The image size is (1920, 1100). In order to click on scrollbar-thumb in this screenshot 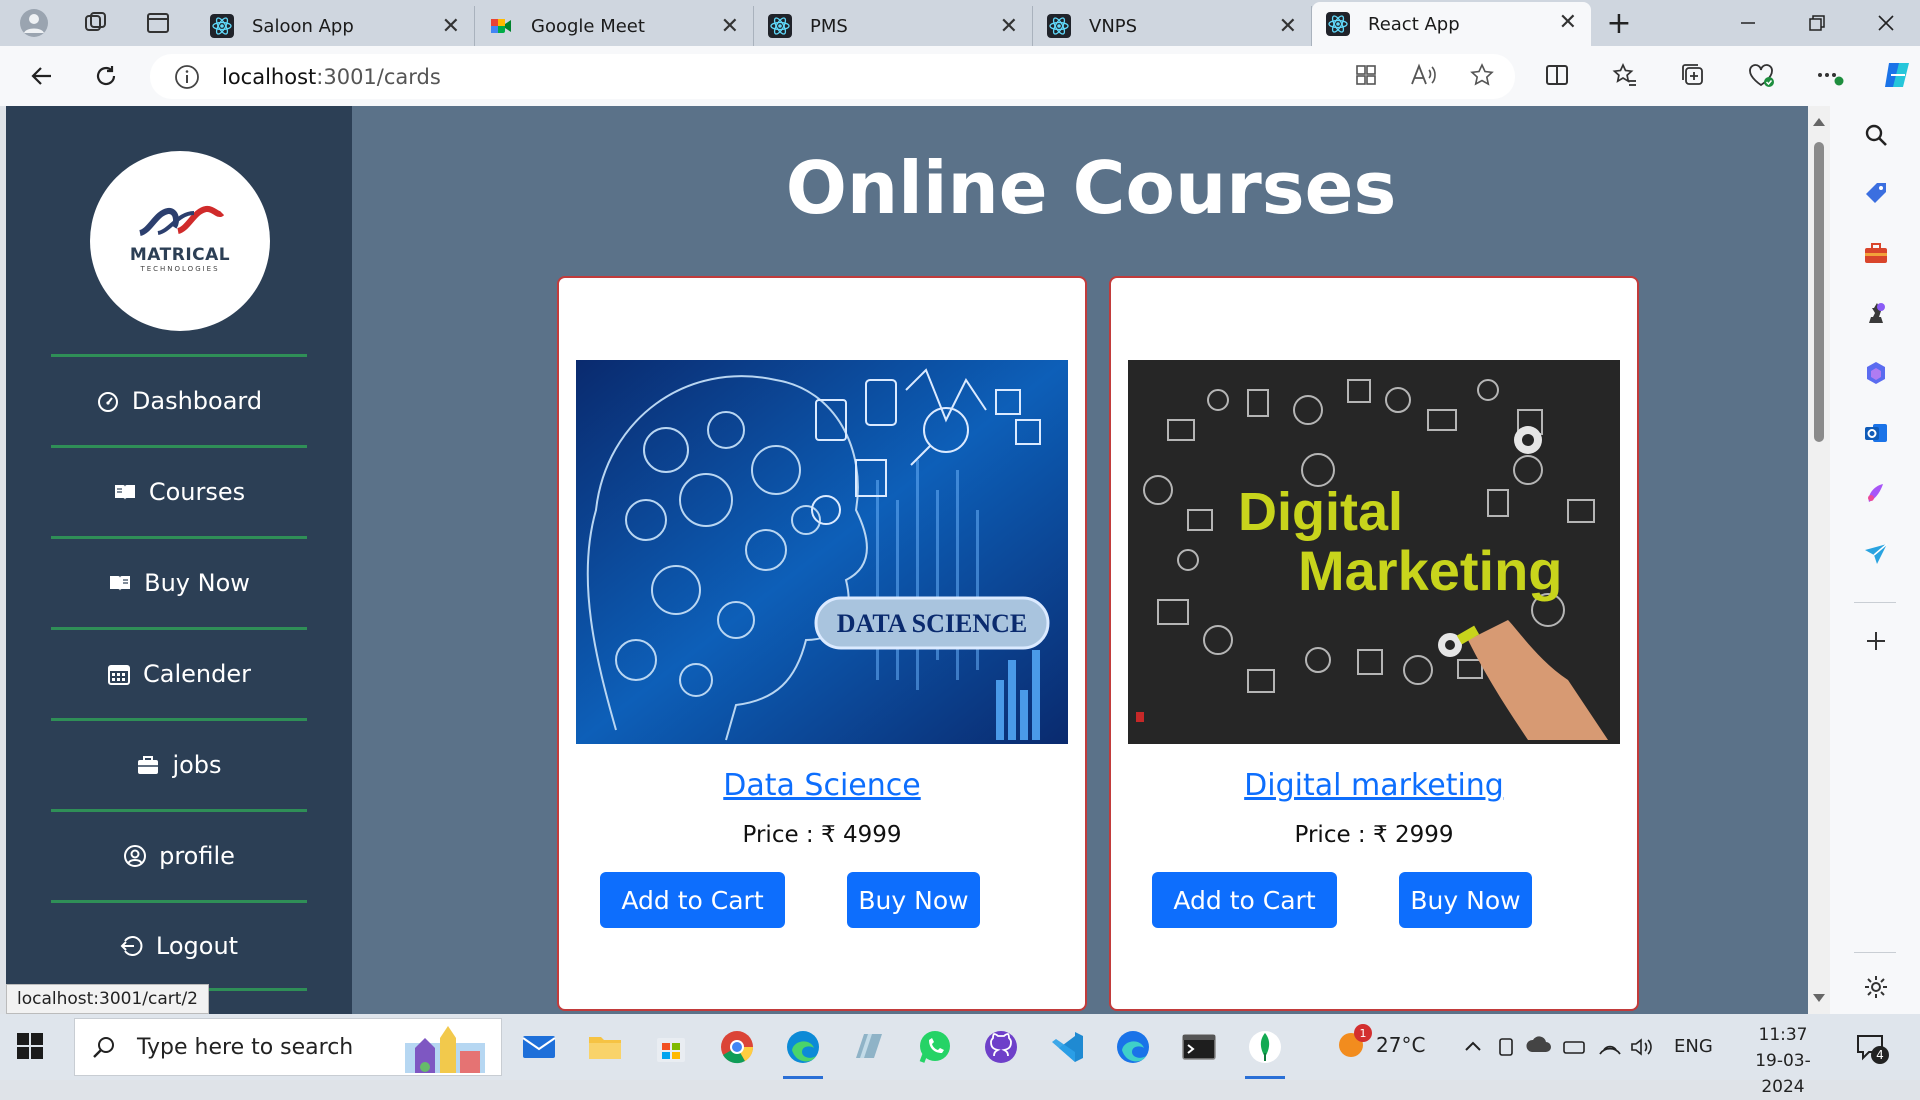, I will do `click(1819, 292)`.